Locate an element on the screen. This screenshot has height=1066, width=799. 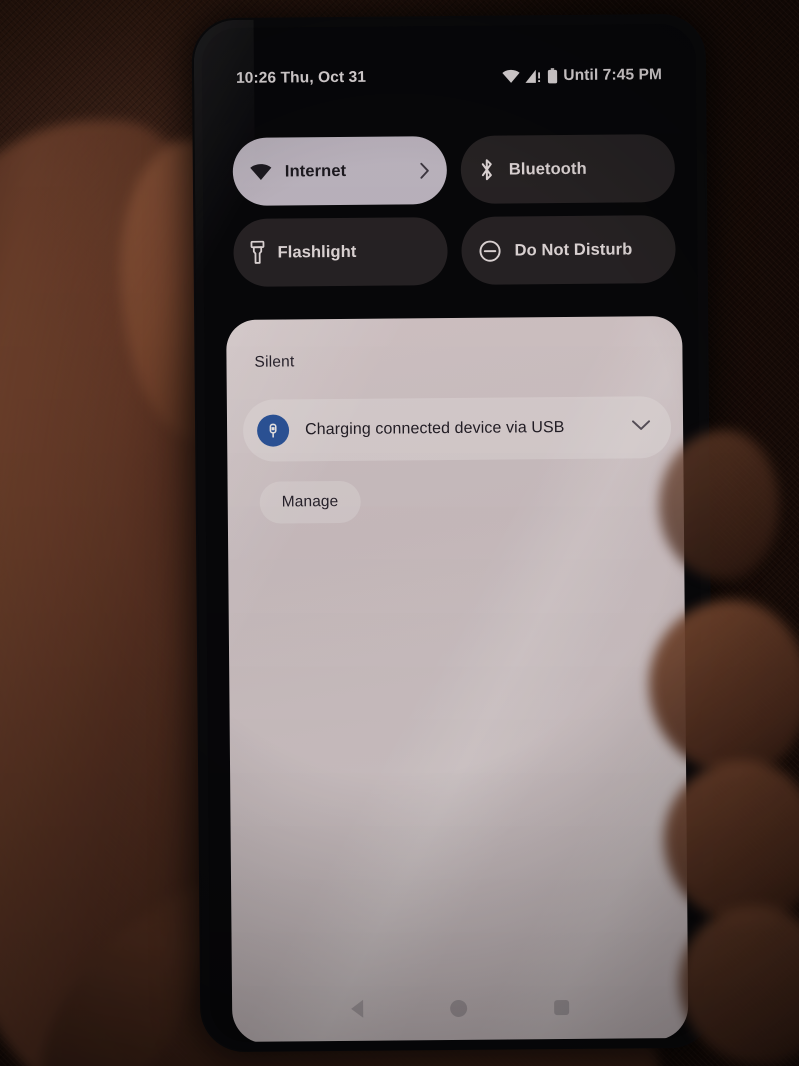
battery-estimate-label: Until 7:45 PM is located at coordinates (613, 75).